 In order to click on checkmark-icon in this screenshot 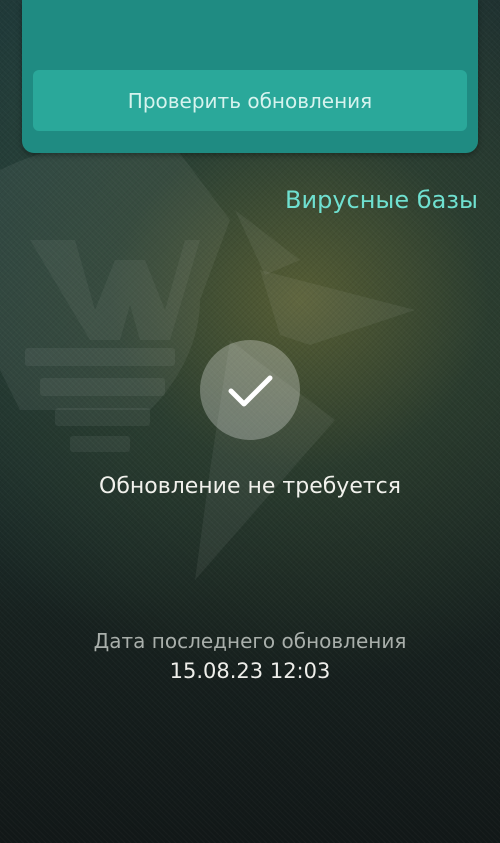, I will do `click(250, 391)`.